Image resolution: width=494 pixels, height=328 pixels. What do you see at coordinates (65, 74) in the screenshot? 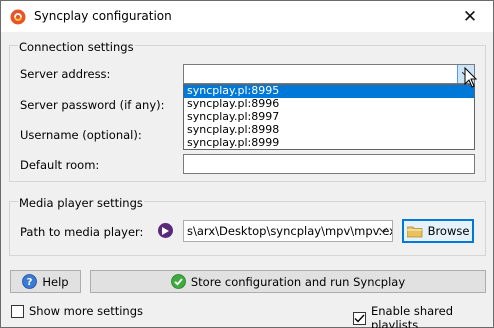
I see `server-address-label: Server address:` at bounding box center [65, 74].